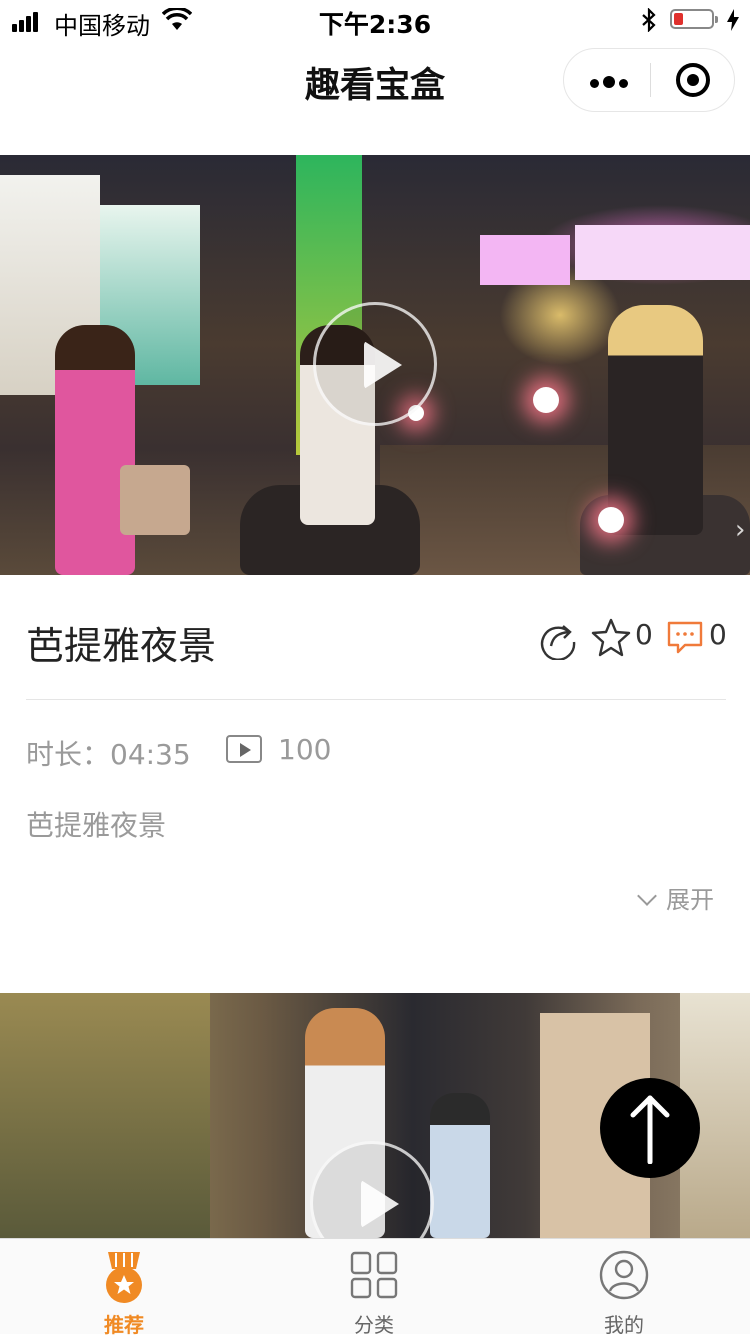 This screenshot has height=1338, width=750. I want to click on star-icon, so click(611, 638).